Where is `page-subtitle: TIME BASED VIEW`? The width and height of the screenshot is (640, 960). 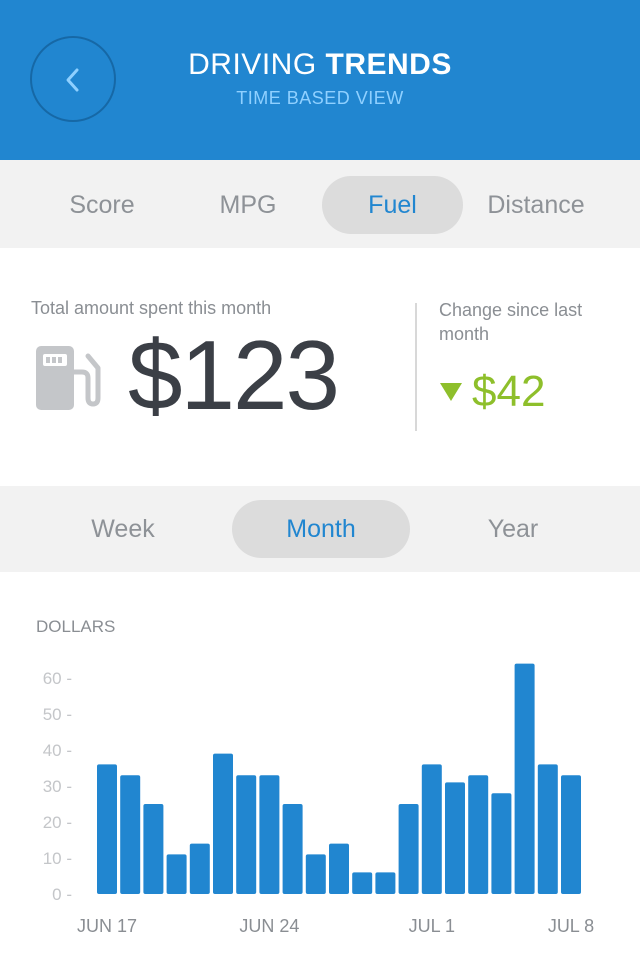 page-subtitle: TIME BASED VIEW is located at coordinates (320, 98).